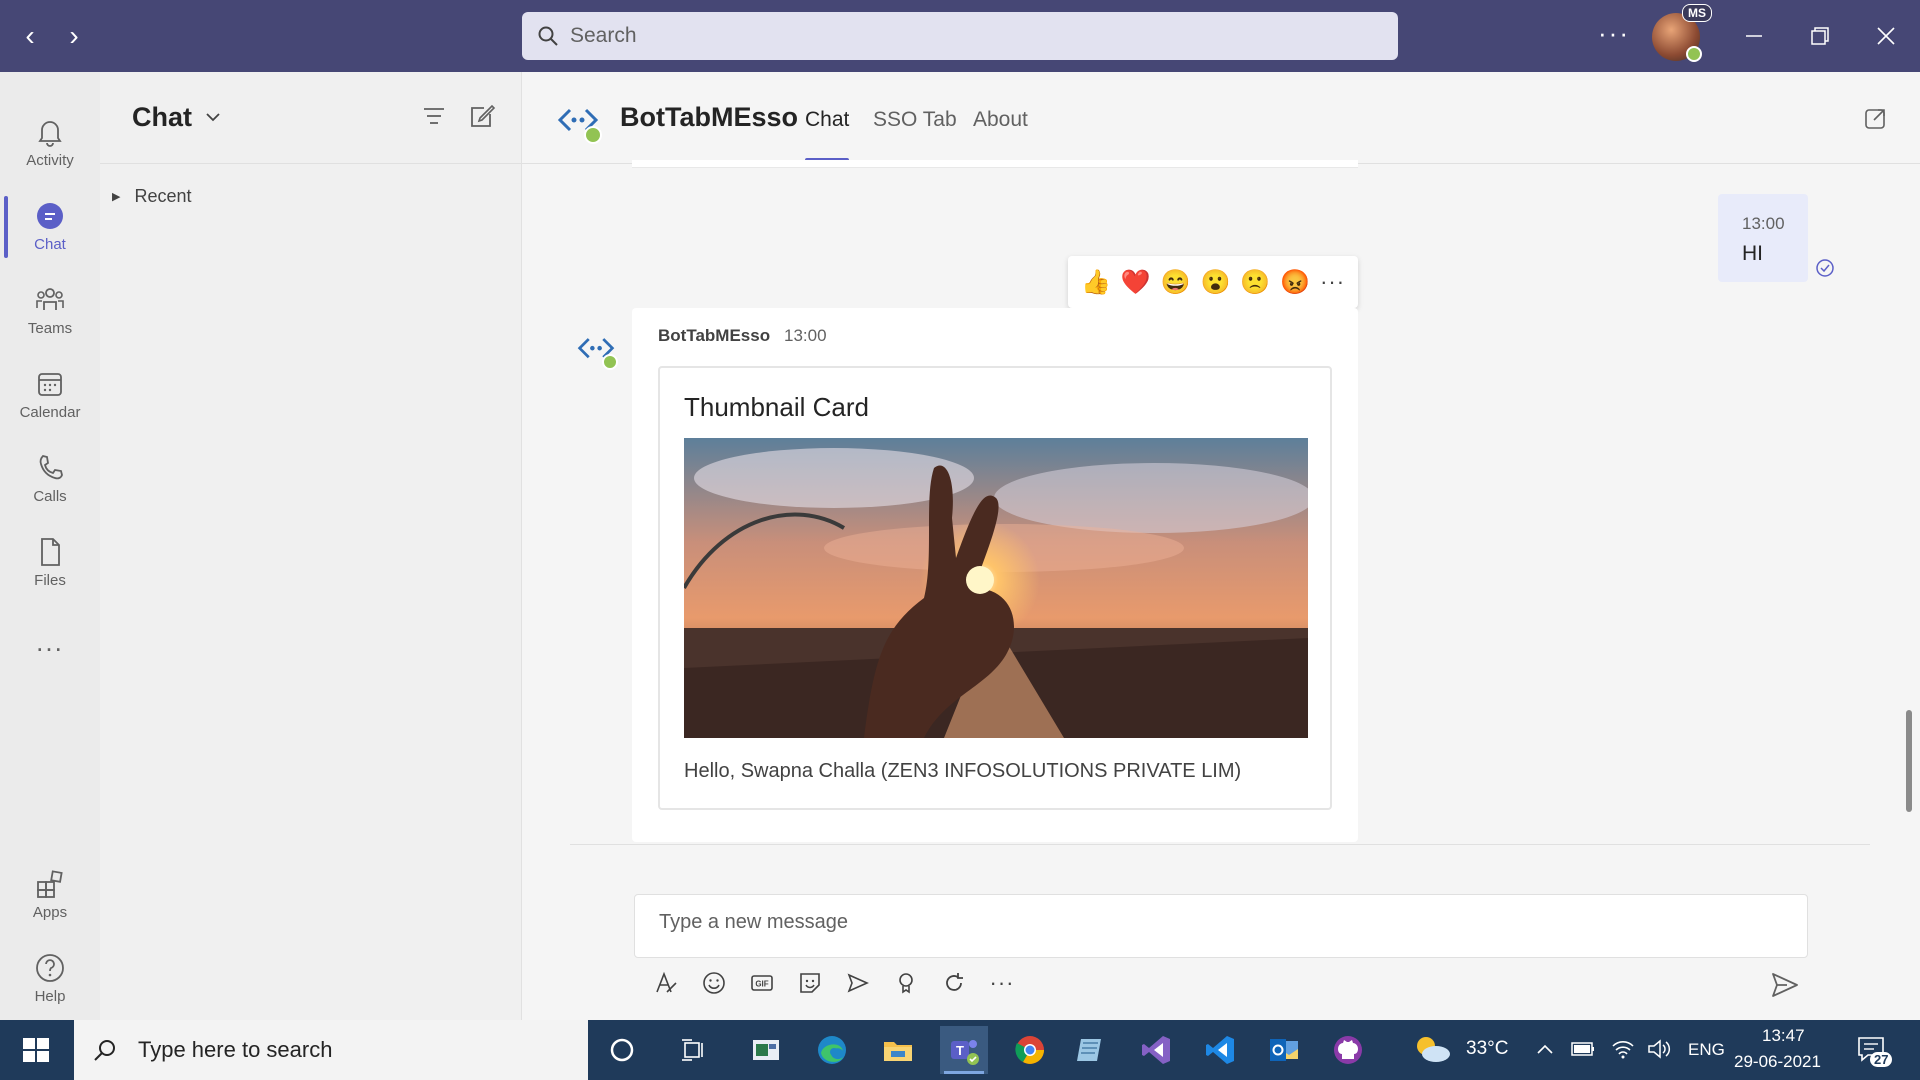  Describe the element at coordinates (50, 883) in the screenshot. I see `apps-icon` at that location.